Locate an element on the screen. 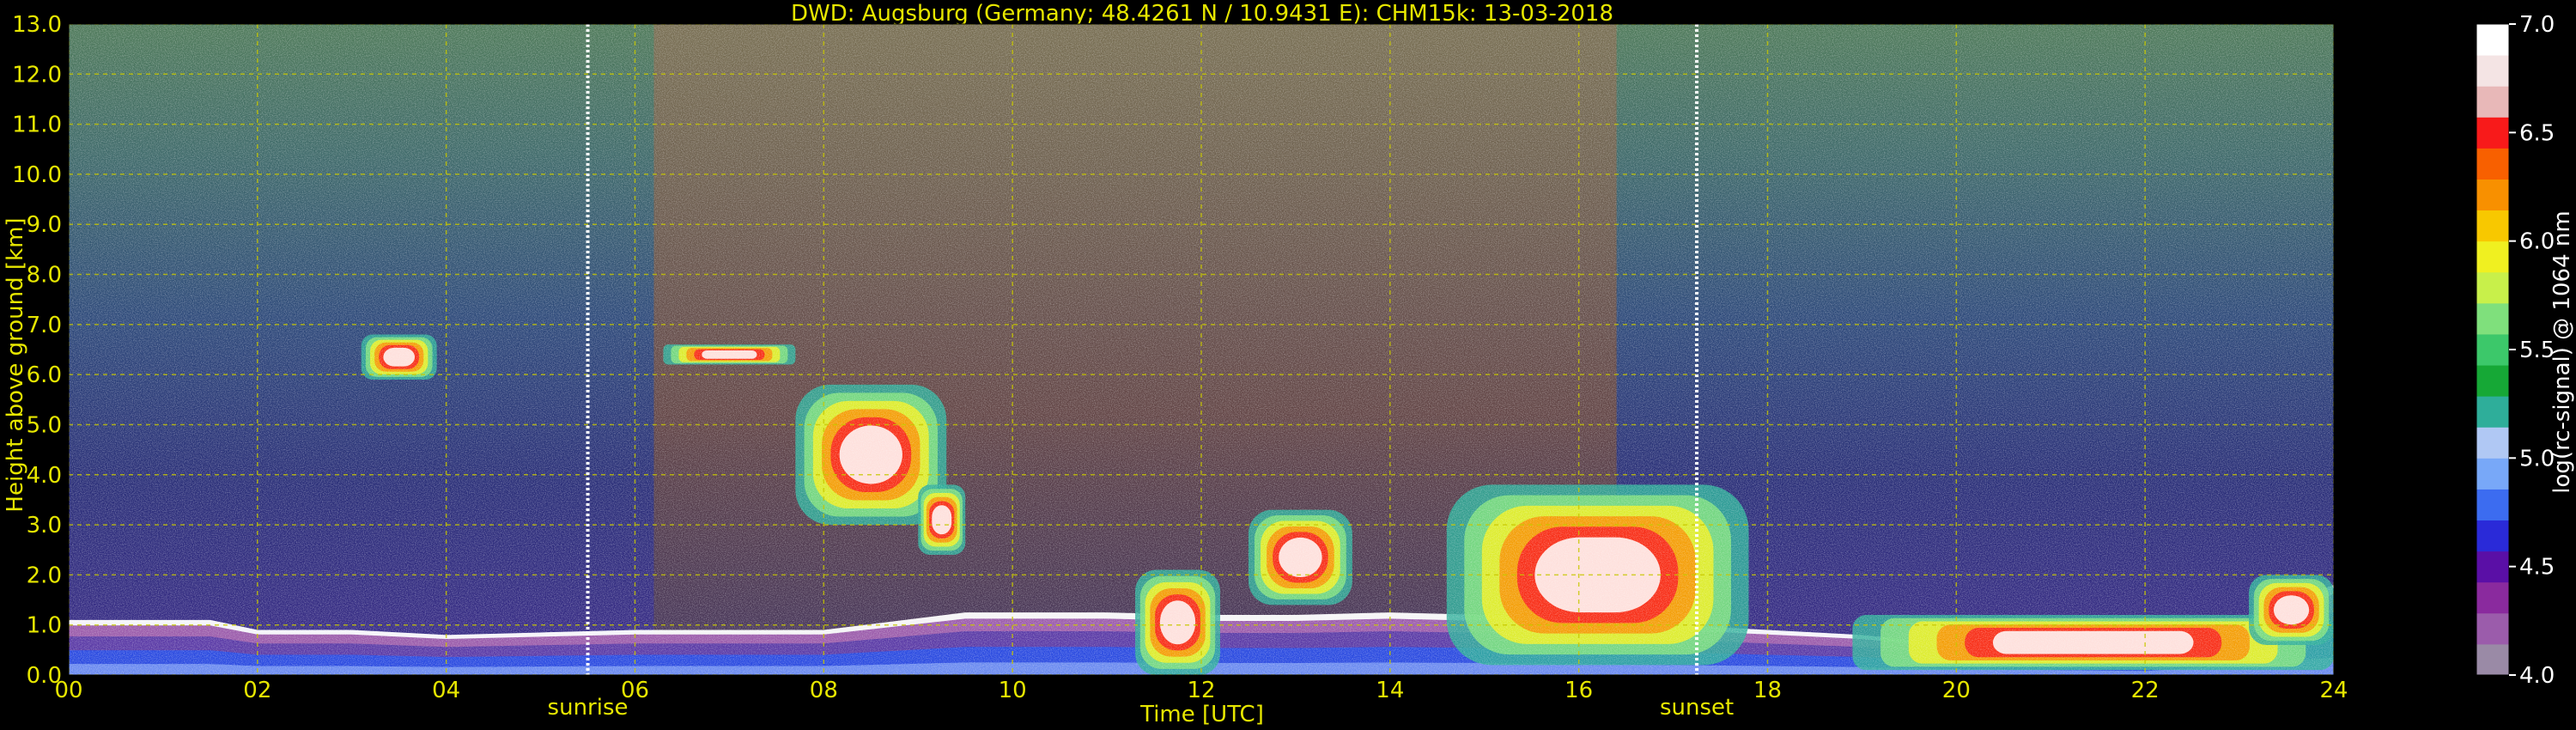 This screenshot has height=730, width=2576. y-tick-label: 10.0 is located at coordinates (37, 175).